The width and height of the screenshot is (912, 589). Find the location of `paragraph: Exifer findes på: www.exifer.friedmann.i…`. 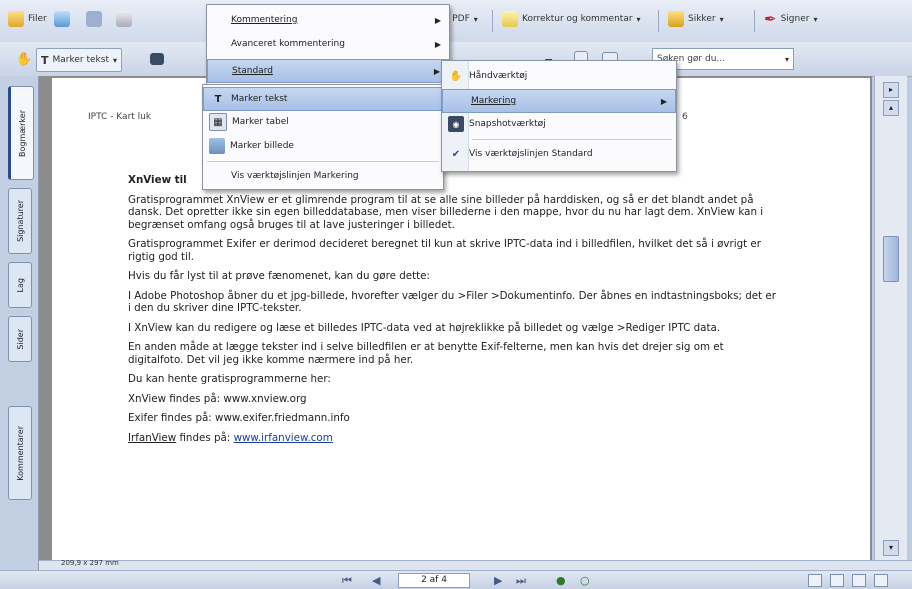

paragraph: Exifer findes på: www.exifer.friedmann.i… is located at coordinates (239, 418).